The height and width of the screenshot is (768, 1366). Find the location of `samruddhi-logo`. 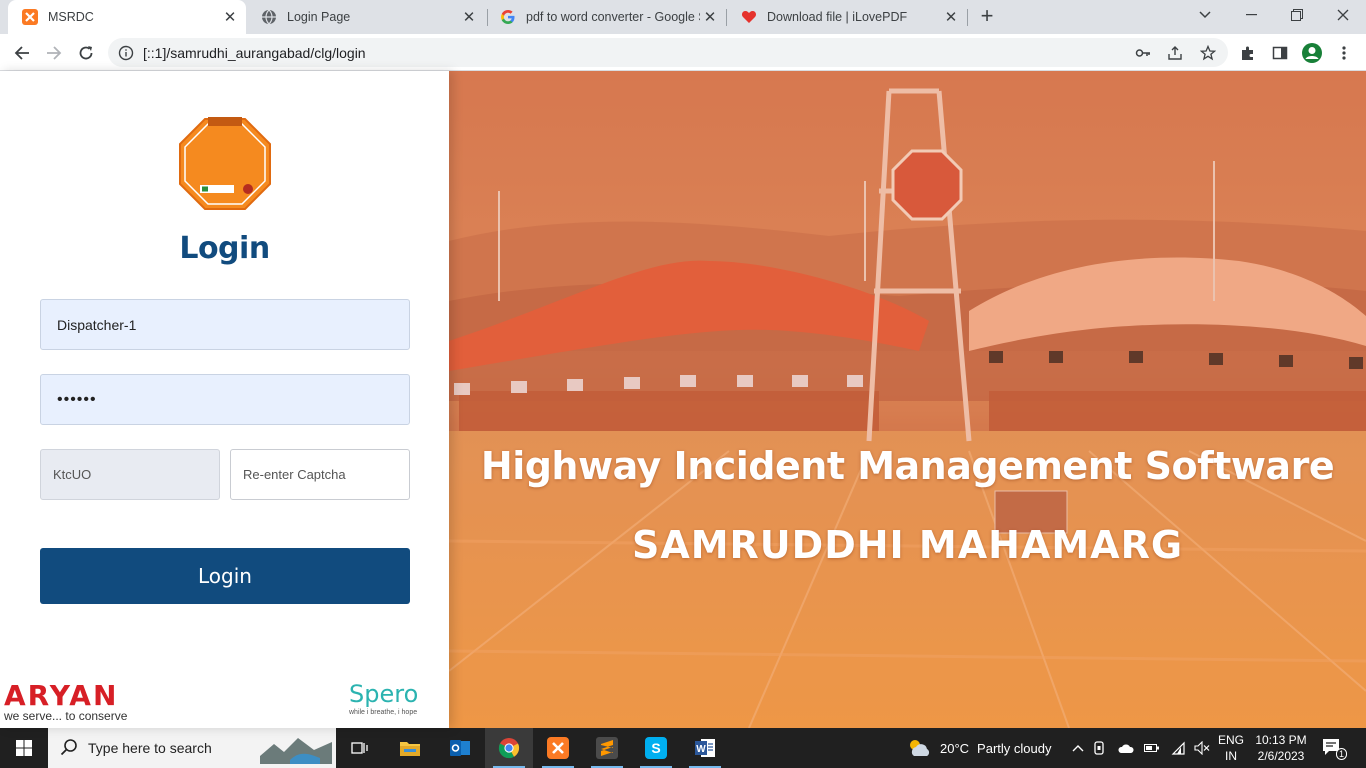

samruddhi-logo is located at coordinates (225, 163).